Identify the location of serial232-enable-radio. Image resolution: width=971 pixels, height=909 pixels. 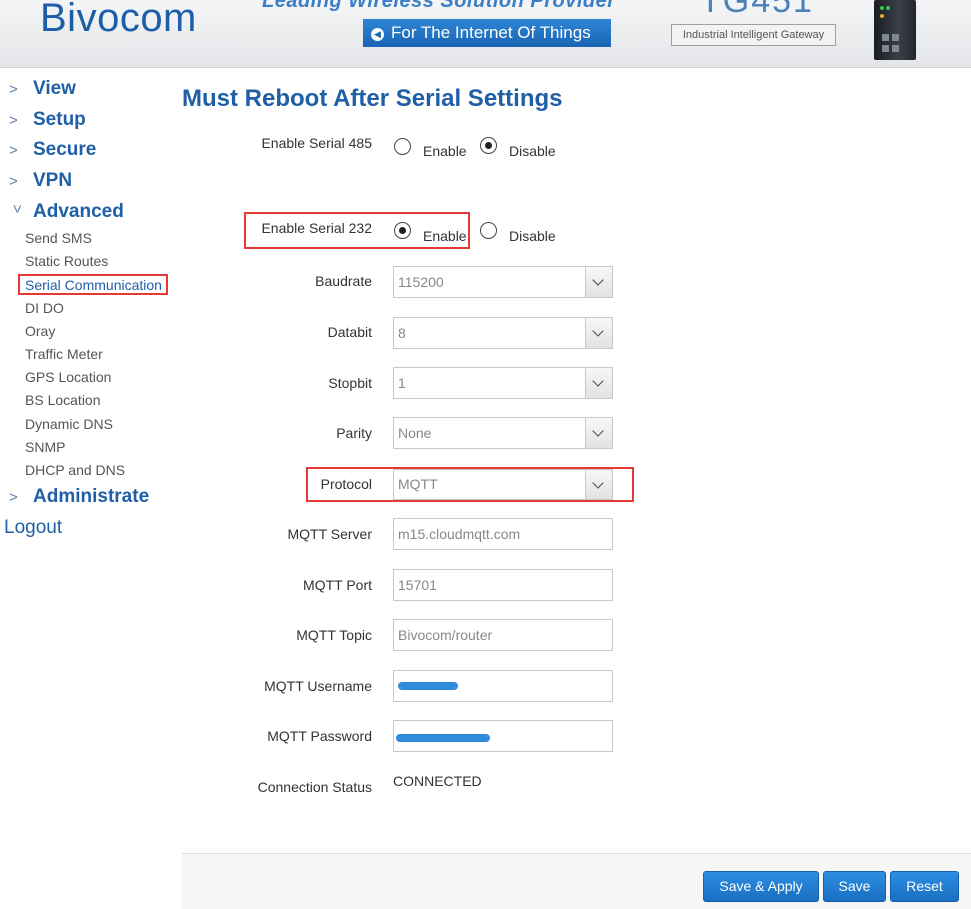
(402, 230).